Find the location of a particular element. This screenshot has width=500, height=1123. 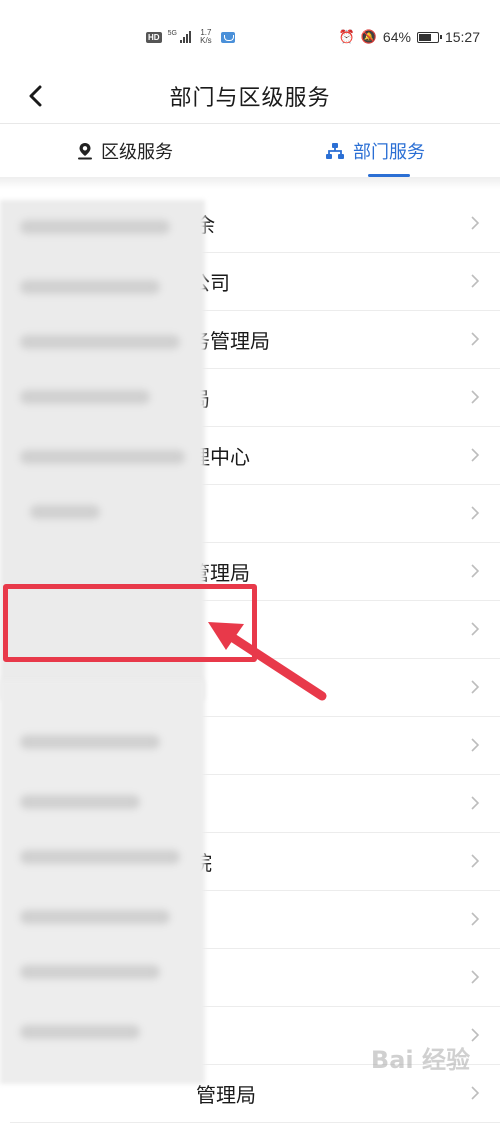

battery-percent: 64% is located at coordinates (396, 37).